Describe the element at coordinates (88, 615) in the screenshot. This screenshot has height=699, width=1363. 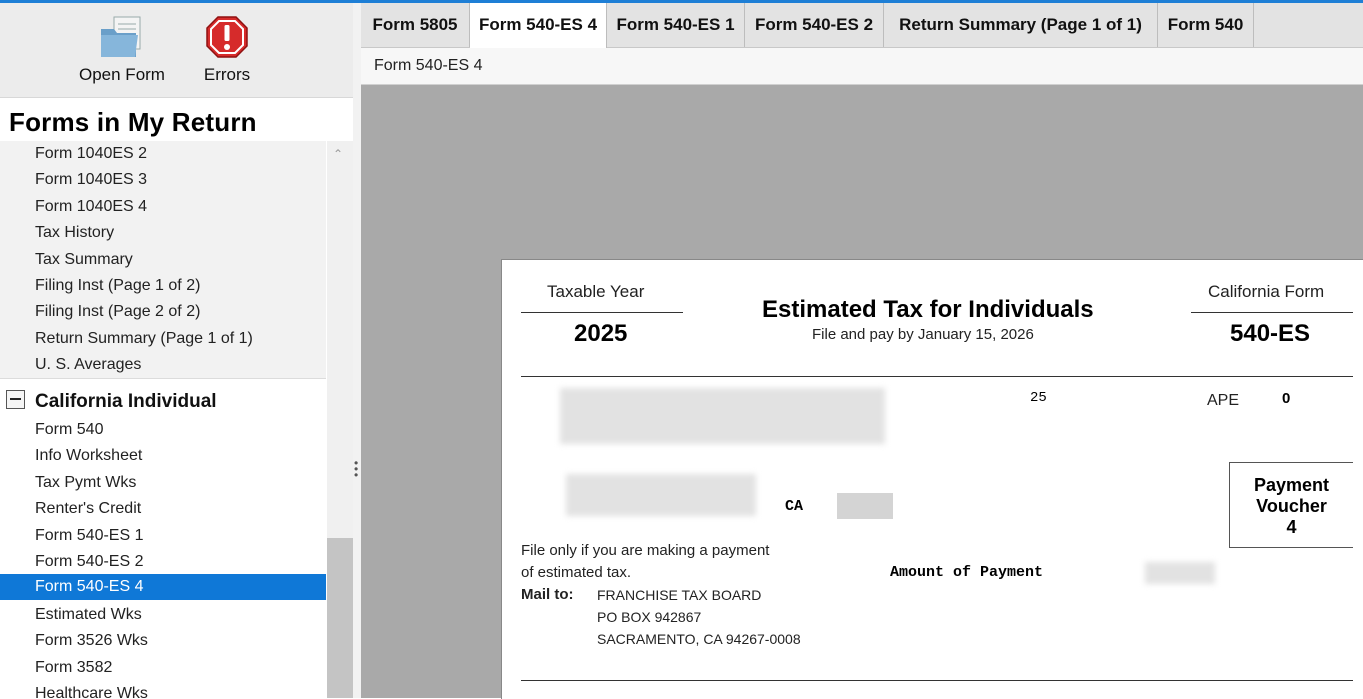
I see `tree-item: Estimated Wks` at that location.